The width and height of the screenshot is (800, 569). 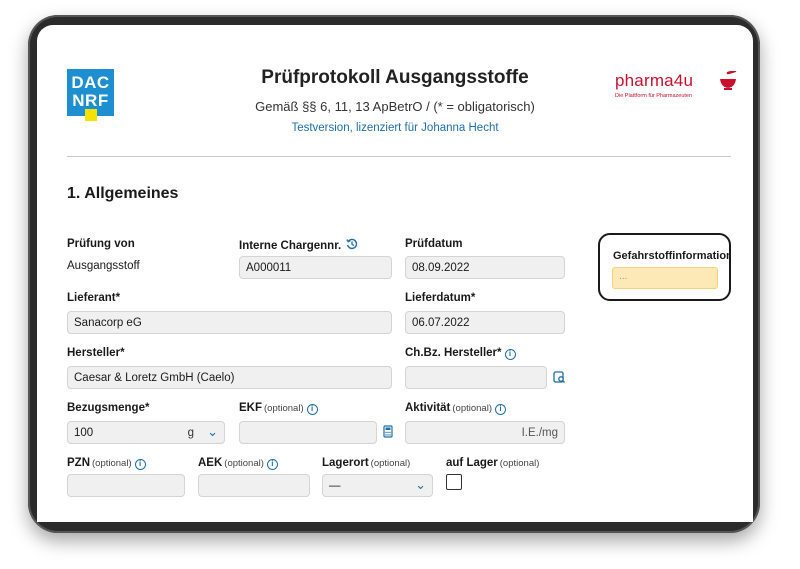 What do you see at coordinates (254, 485) in the screenshot?
I see `aek-field` at bounding box center [254, 485].